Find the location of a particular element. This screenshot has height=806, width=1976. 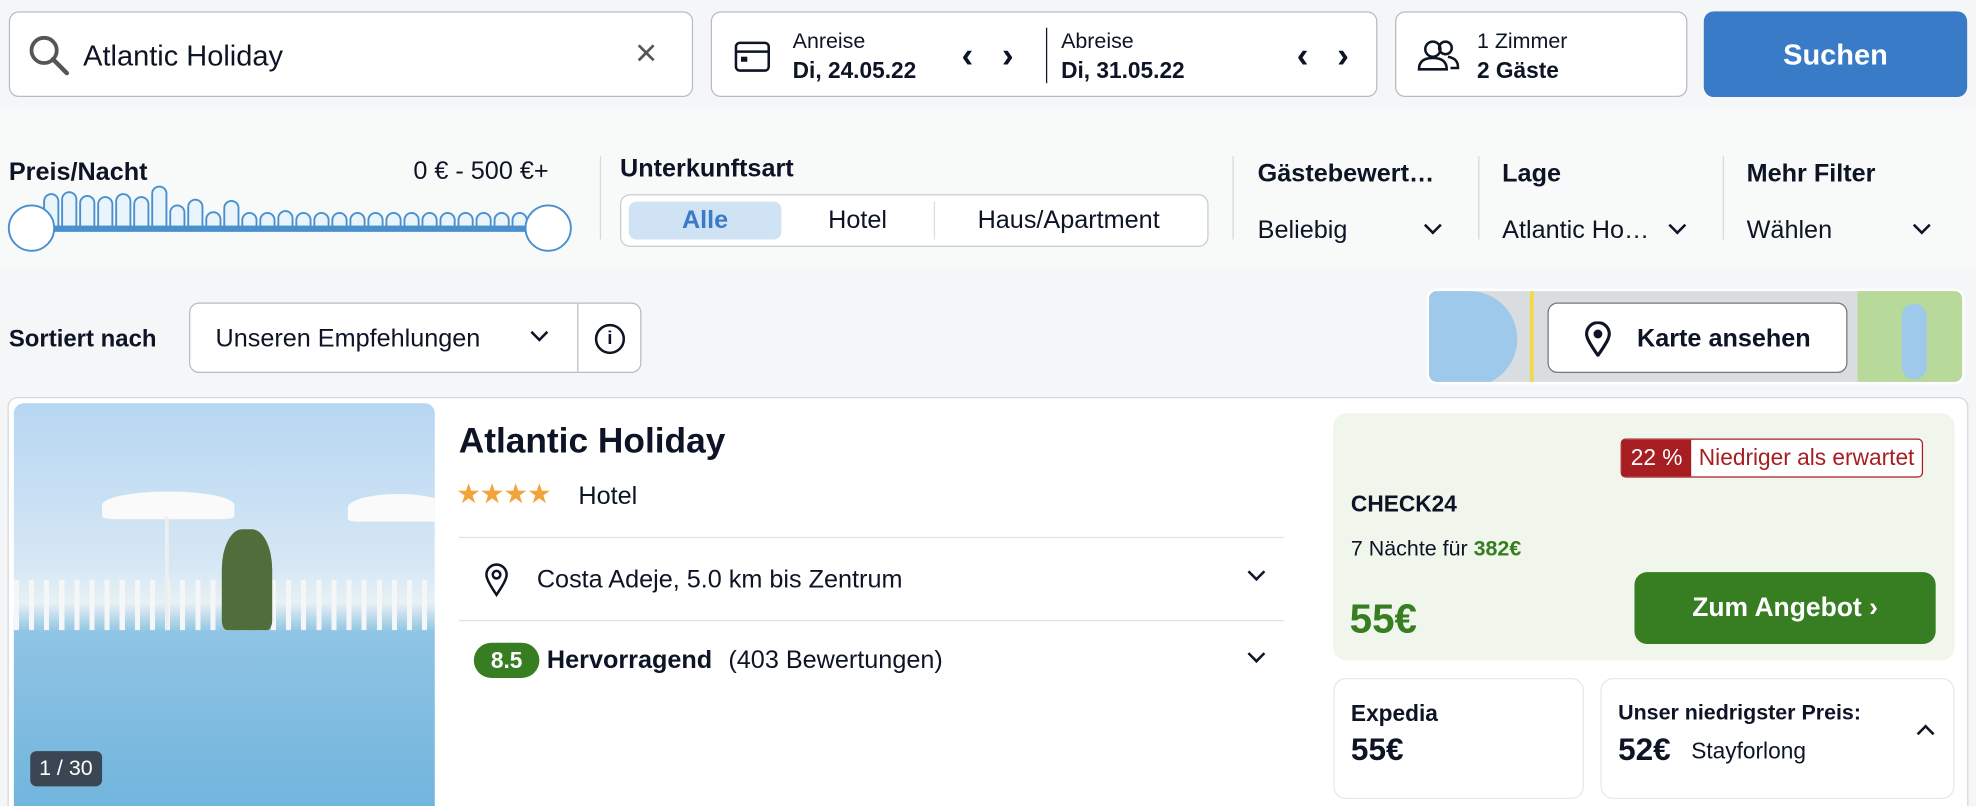

map-preview: Karte ansehen is located at coordinates (1695, 336).